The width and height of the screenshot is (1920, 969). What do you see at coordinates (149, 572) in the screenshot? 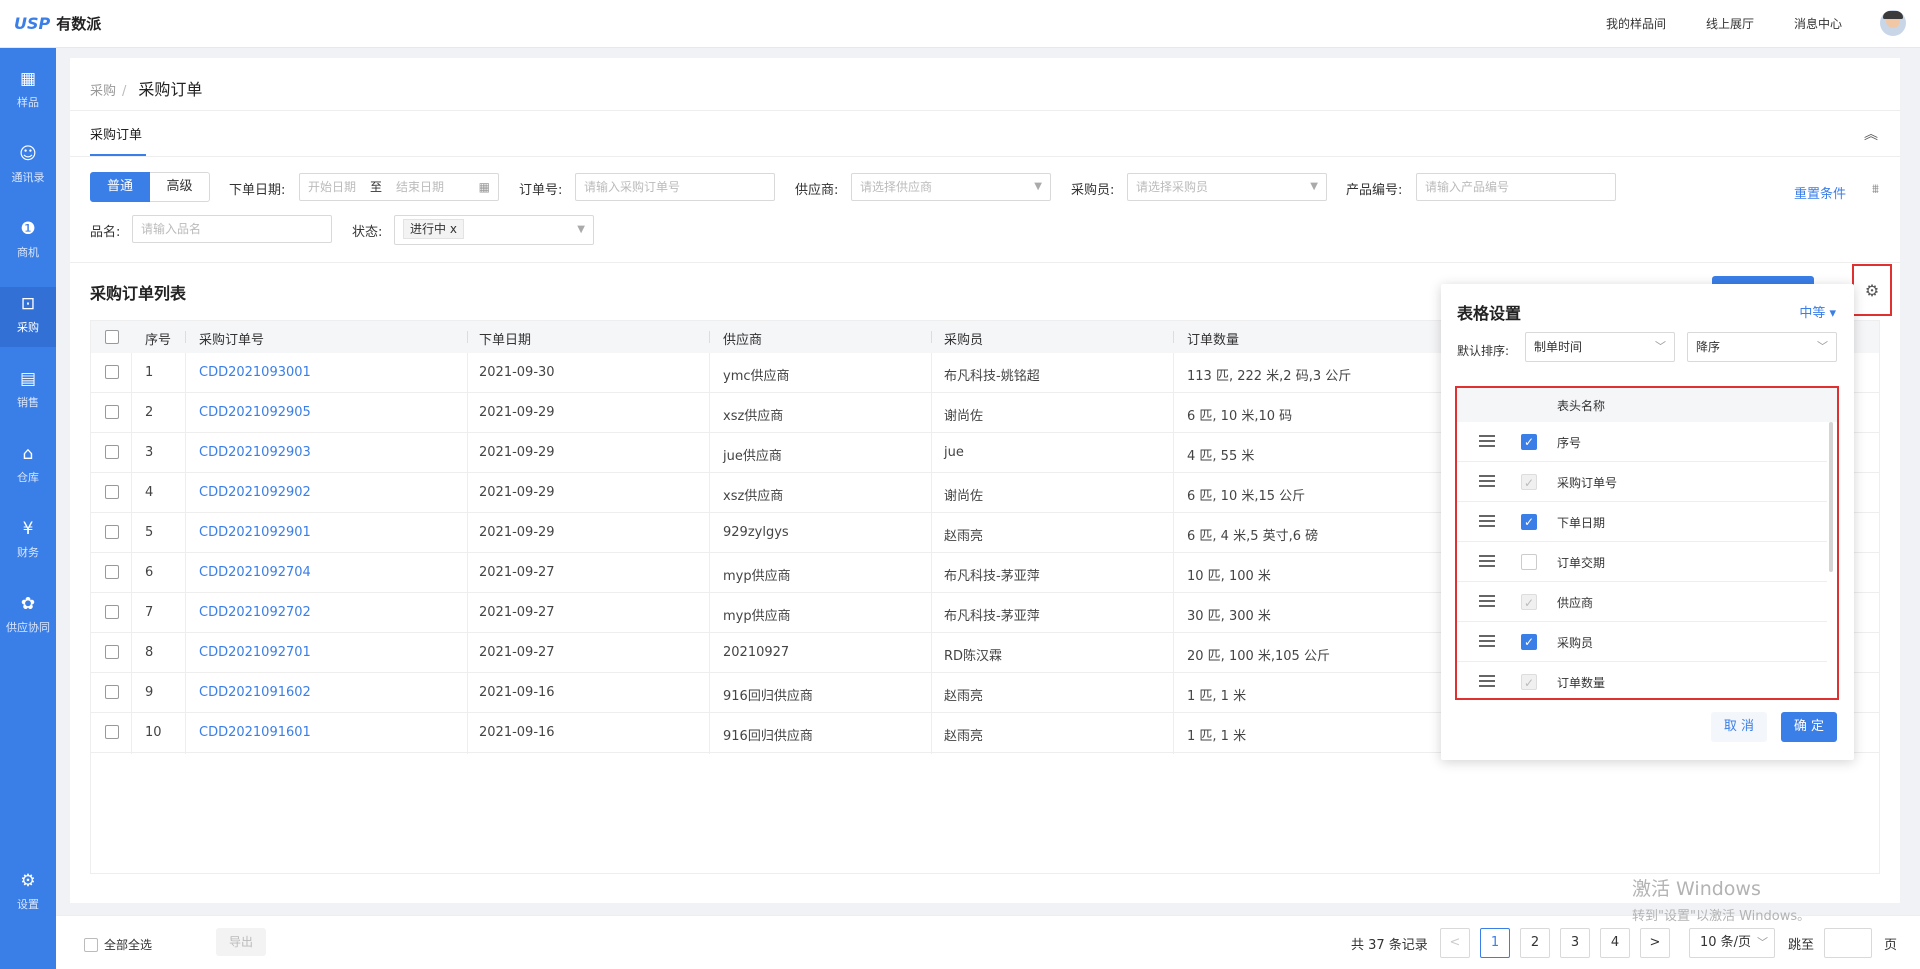
I see `cell-index: 6` at bounding box center [149, 572].